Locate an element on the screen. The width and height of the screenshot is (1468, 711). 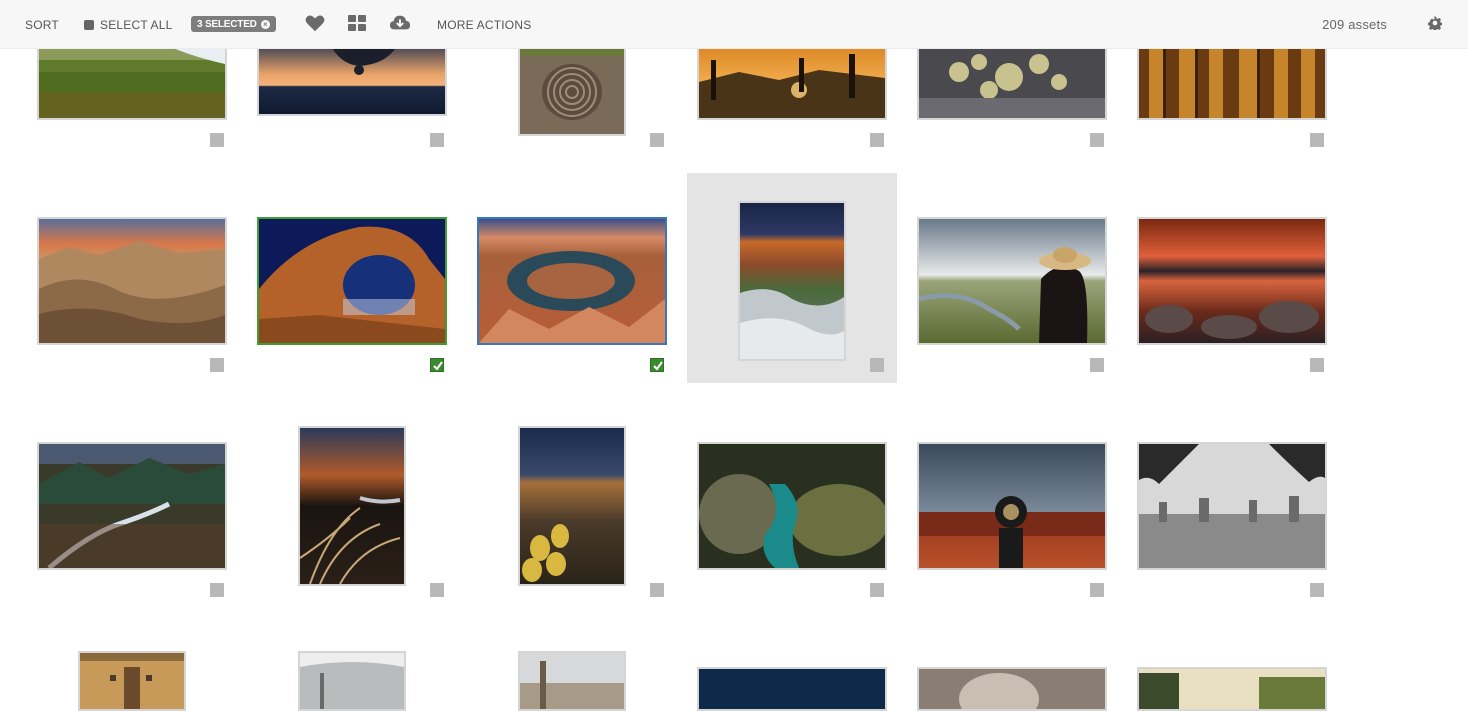
asset-count: 209 assets is located at coordinates (1354, 24).